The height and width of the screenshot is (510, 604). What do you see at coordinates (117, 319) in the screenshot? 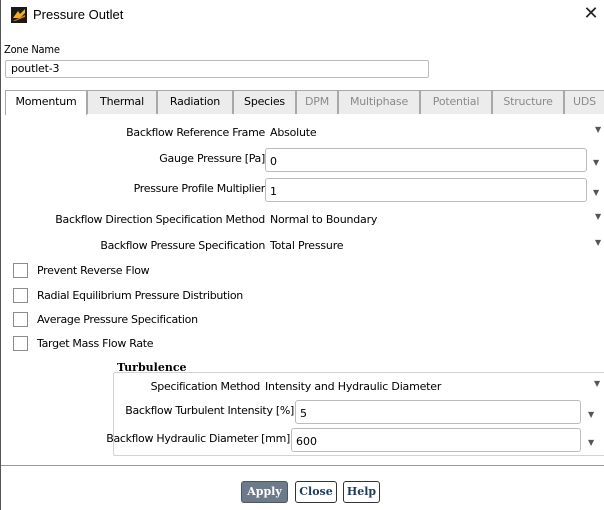
I see `average-pressure-label: Average Pressure Specification` at bounding box center [117, 319].